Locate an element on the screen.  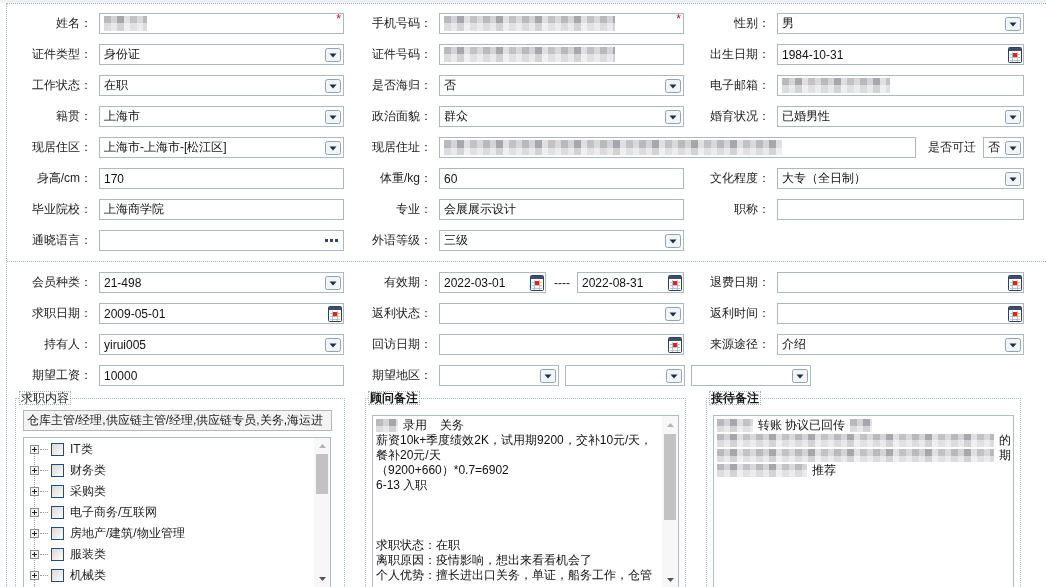
tree-item-label: 服装类 is located at coordinates (88, 554).